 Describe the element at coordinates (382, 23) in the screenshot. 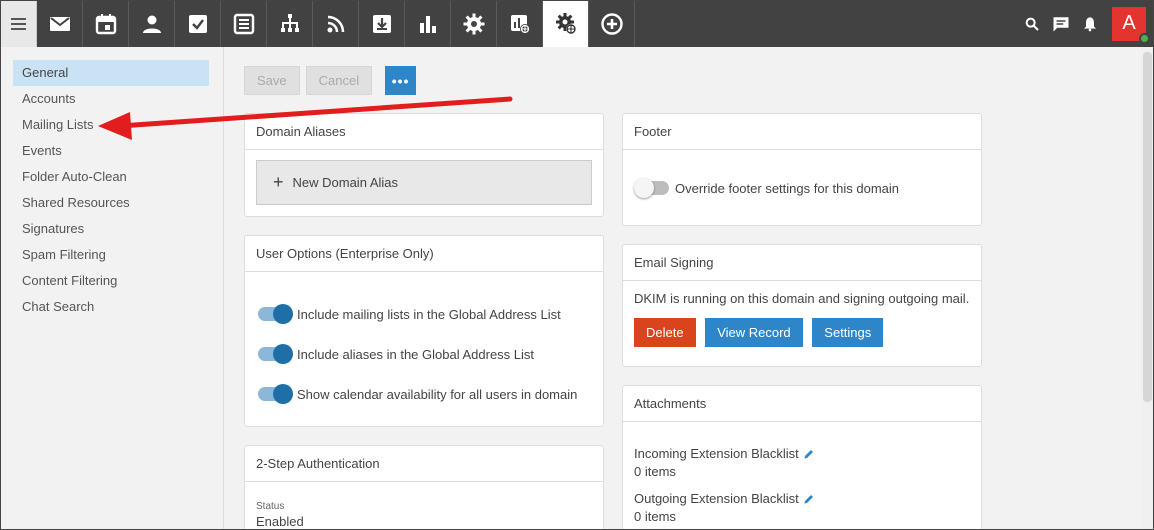

I see `download-icon` at that location.